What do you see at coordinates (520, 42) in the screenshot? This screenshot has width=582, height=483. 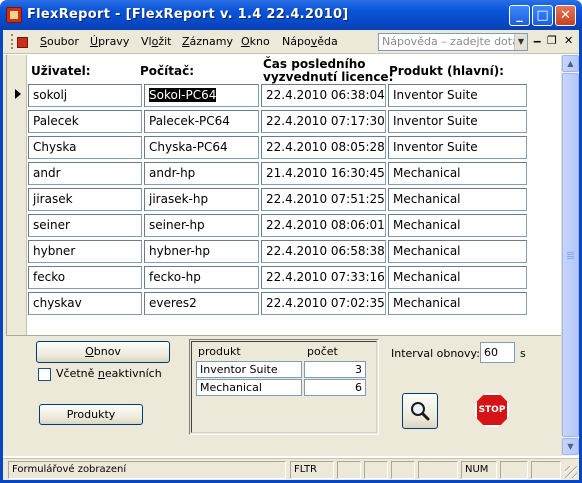 I see `chevron-down-icon: ▼` at bounding box center [520, 42].